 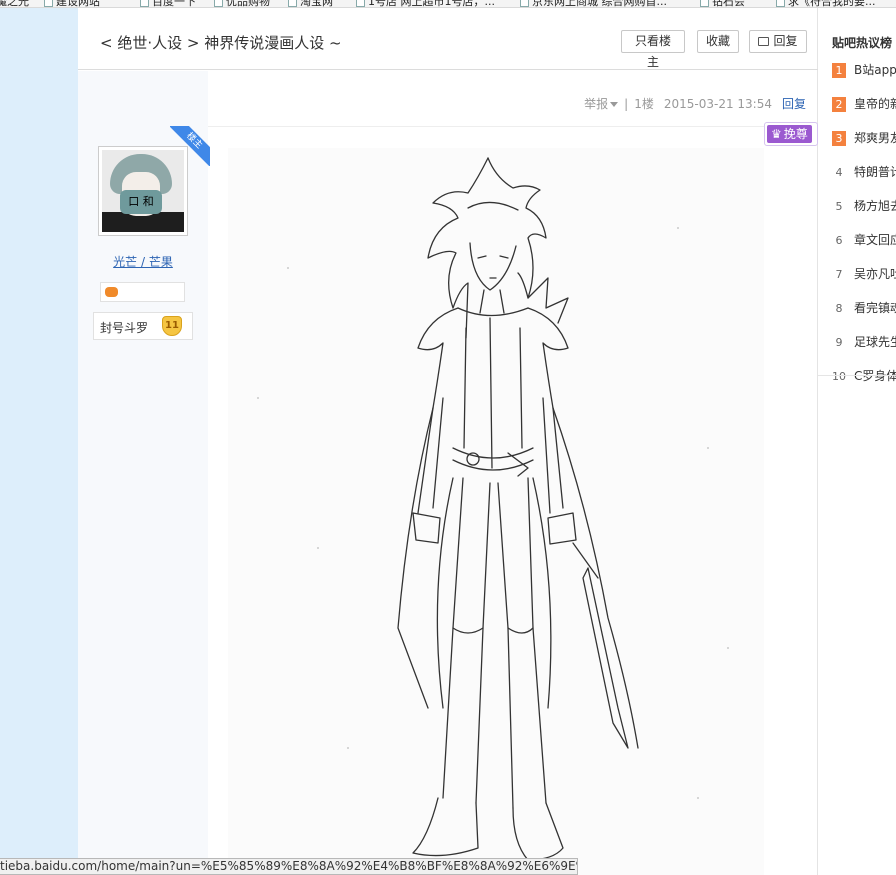 I want to click on level-badge: 封号斗罗 11, so click(x=143, y=326).